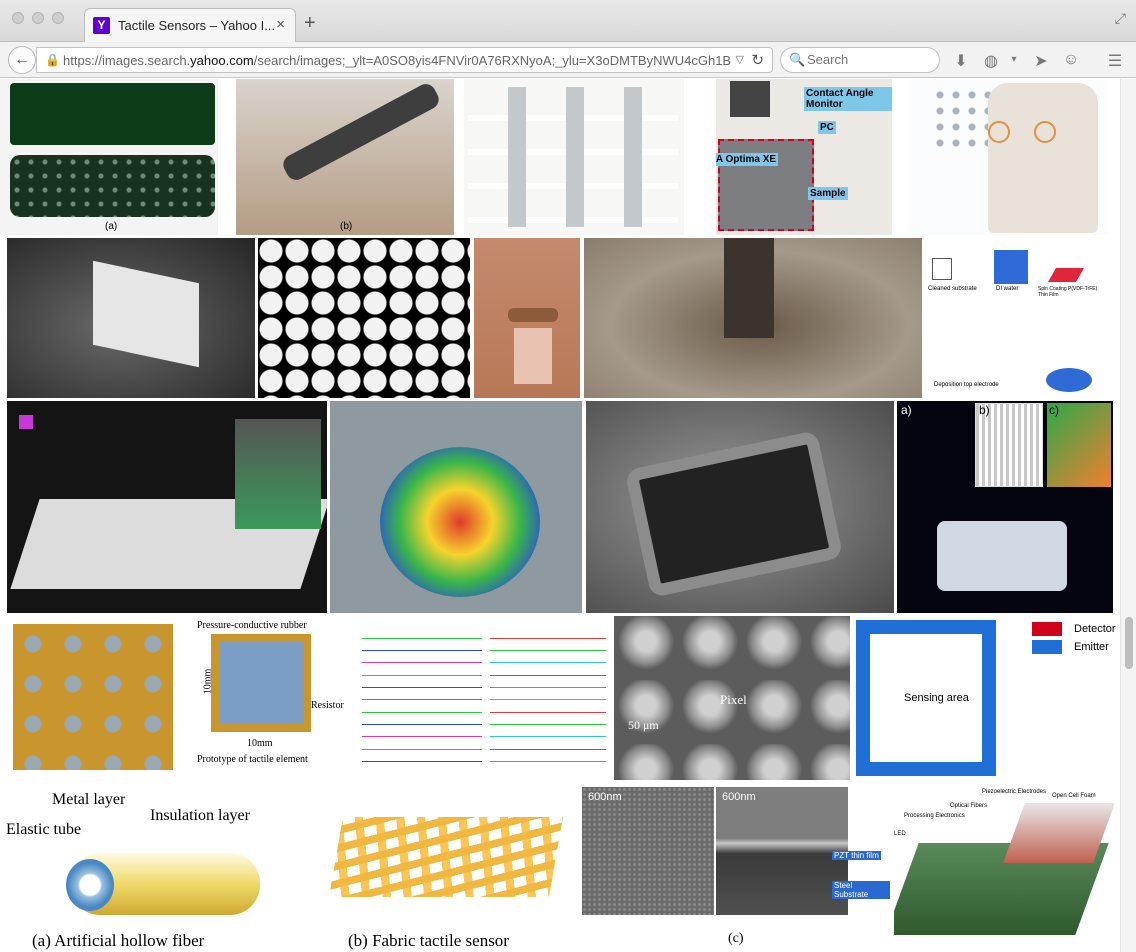 Image resolution: width=1136 pixels, height=952 pixels. What do you see at coordinates (934, 816) in the screenshot?
I see `thumb-label: Processing Electronics` at bounding box center [934, 816].